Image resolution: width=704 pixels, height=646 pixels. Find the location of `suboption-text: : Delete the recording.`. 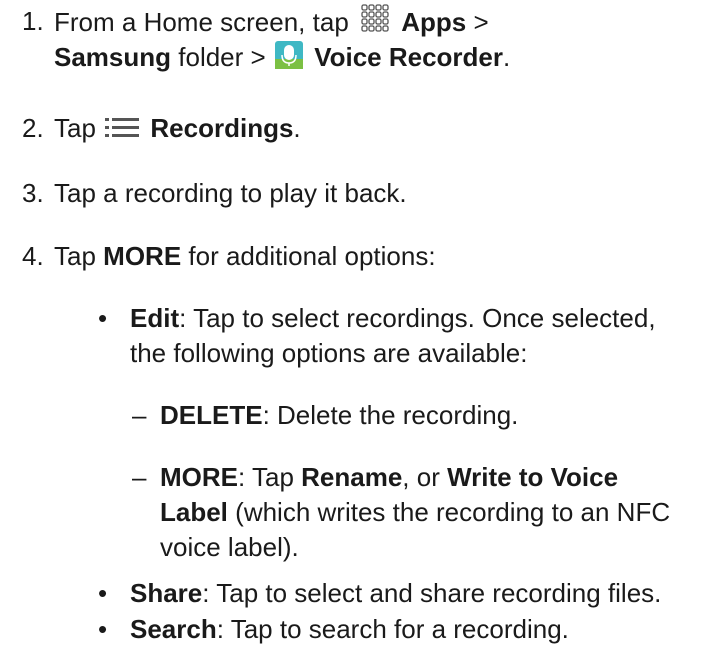

suboption-text: : Delete the recording. is located at coordinates (390, 415).